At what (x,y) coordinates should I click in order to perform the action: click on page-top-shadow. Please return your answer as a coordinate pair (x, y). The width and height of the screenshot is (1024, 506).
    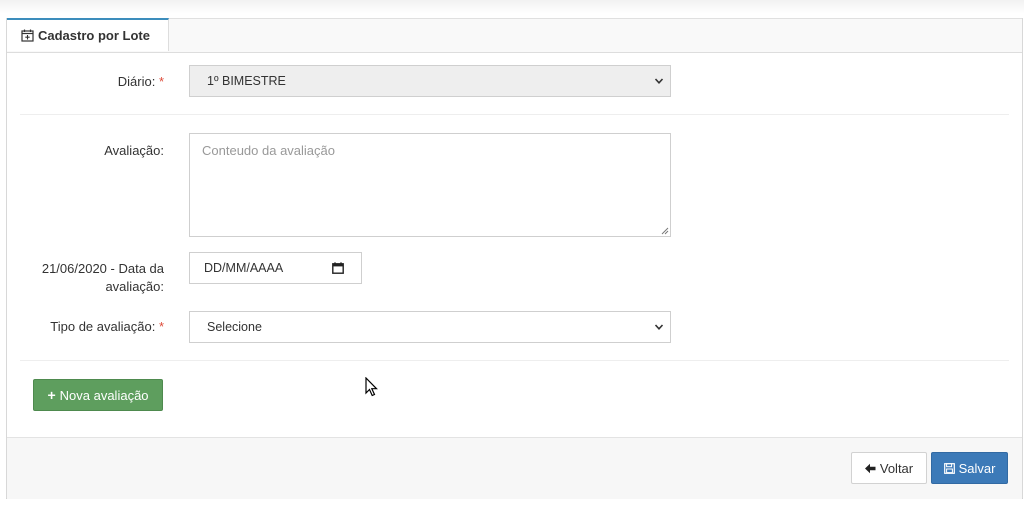
    Looking at the image, I should click on (512, 7).